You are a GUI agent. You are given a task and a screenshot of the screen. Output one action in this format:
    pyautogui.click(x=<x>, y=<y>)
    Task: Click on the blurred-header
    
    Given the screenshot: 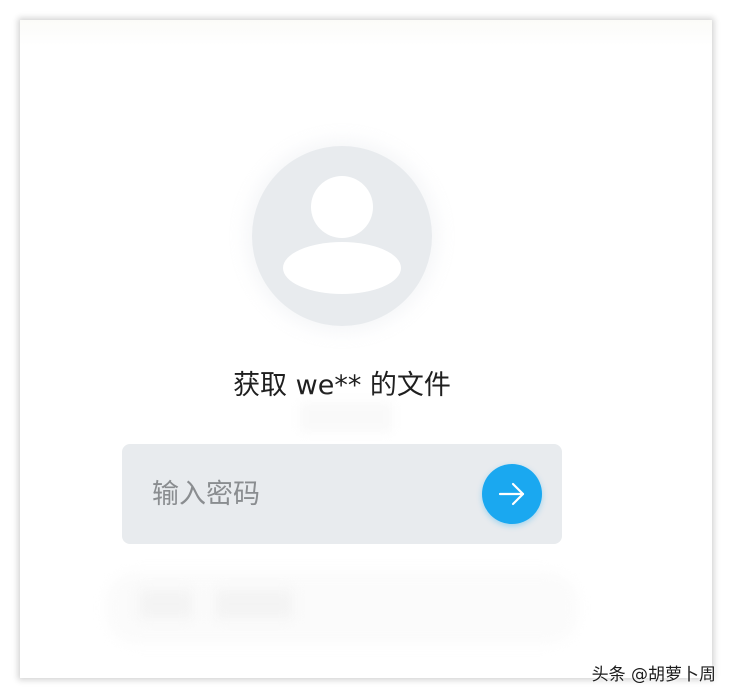 What is the action you would take?
    pyautogui.click(x=366, y=33)
    